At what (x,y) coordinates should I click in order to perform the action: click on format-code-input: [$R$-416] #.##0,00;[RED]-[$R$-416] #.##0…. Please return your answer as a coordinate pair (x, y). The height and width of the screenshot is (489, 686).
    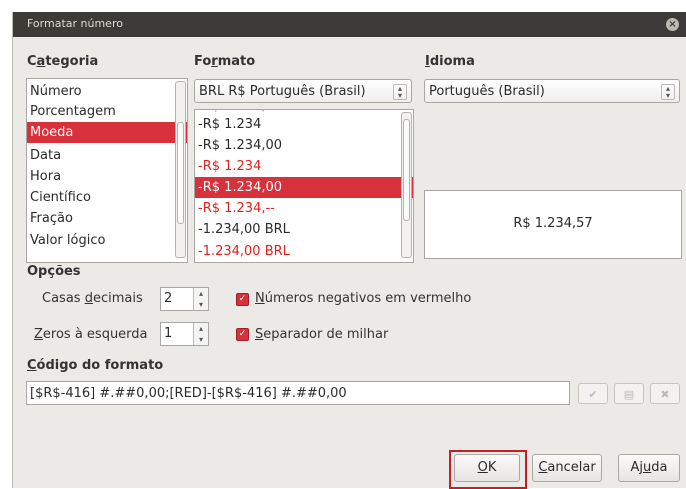
    Looking at the image, I should click on (298, 393).